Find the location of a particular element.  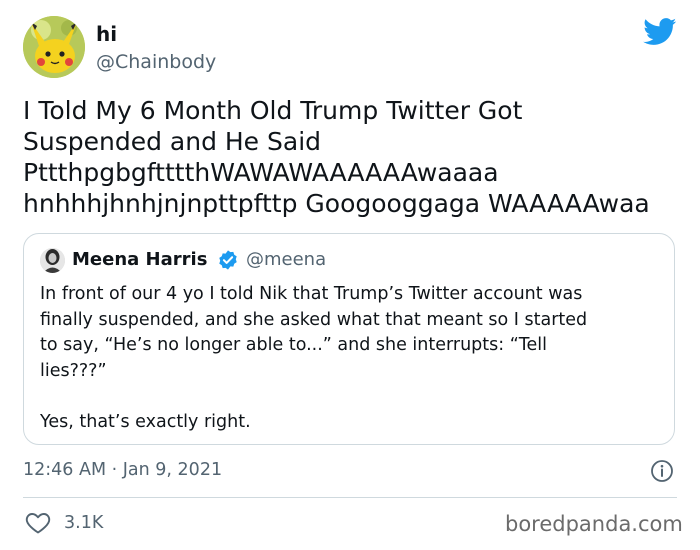

author-handle: @Chainbody is located at coordinates (156, 62).